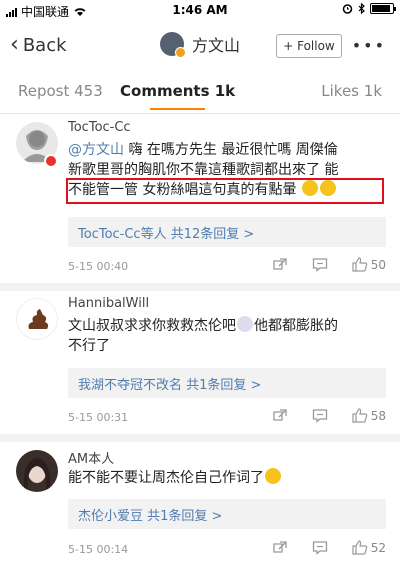 The image size is (400, 567). What do you see at coordinates (231, 150) in the screenshot?
I see `comment-line: 嗨 在嗎方先生 最近很忙嗎 周傑倫` at bounding box center [231, 150].